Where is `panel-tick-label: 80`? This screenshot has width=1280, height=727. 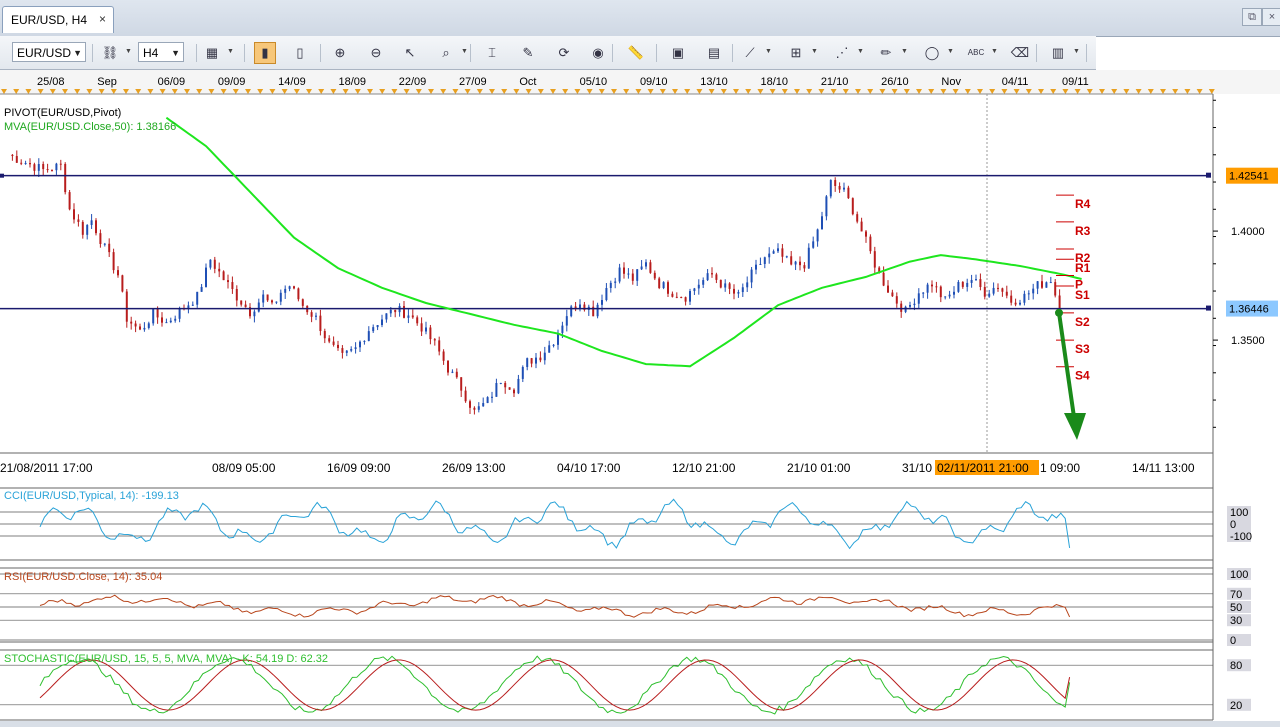 panel-tick-label: 80 is located at coordinates (1236, 666).